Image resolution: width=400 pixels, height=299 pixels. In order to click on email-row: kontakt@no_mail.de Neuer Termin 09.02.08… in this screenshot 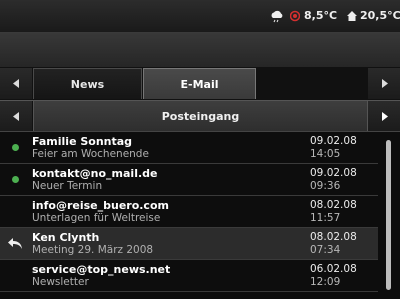, I will do `click(189, 180)`.